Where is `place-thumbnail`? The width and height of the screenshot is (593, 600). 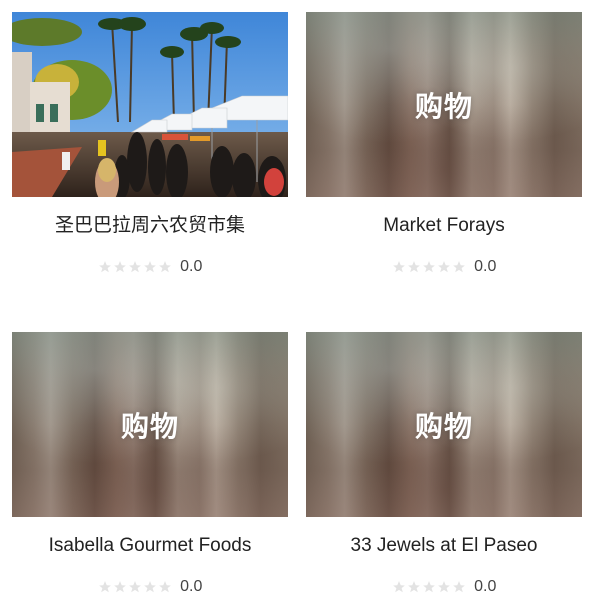
place-thumbnail is located at coordinates (150, 104).